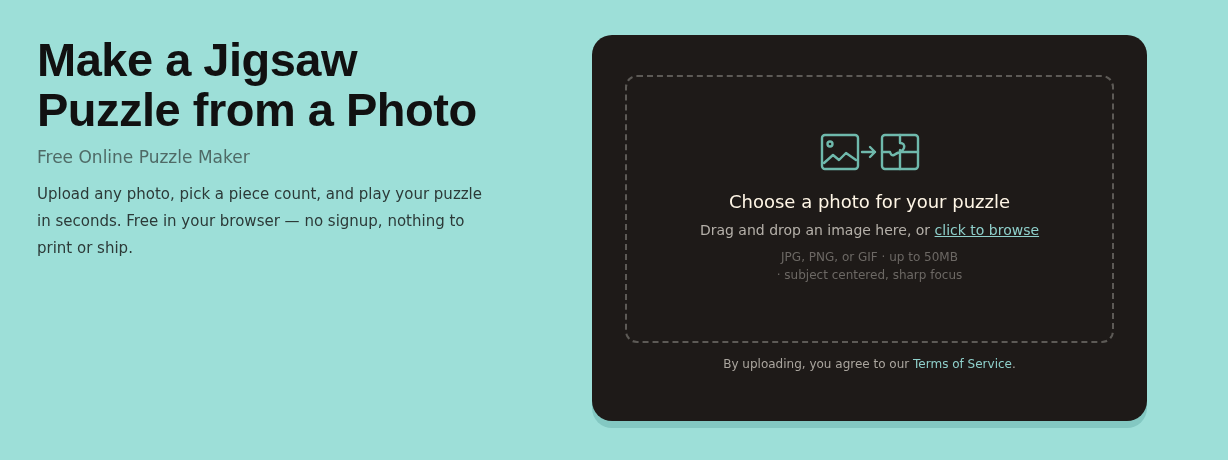 This screenshot has width=1228, height=460. I want to click on upload-heading: Choose a photo for your puzzle, so click(869, 201).